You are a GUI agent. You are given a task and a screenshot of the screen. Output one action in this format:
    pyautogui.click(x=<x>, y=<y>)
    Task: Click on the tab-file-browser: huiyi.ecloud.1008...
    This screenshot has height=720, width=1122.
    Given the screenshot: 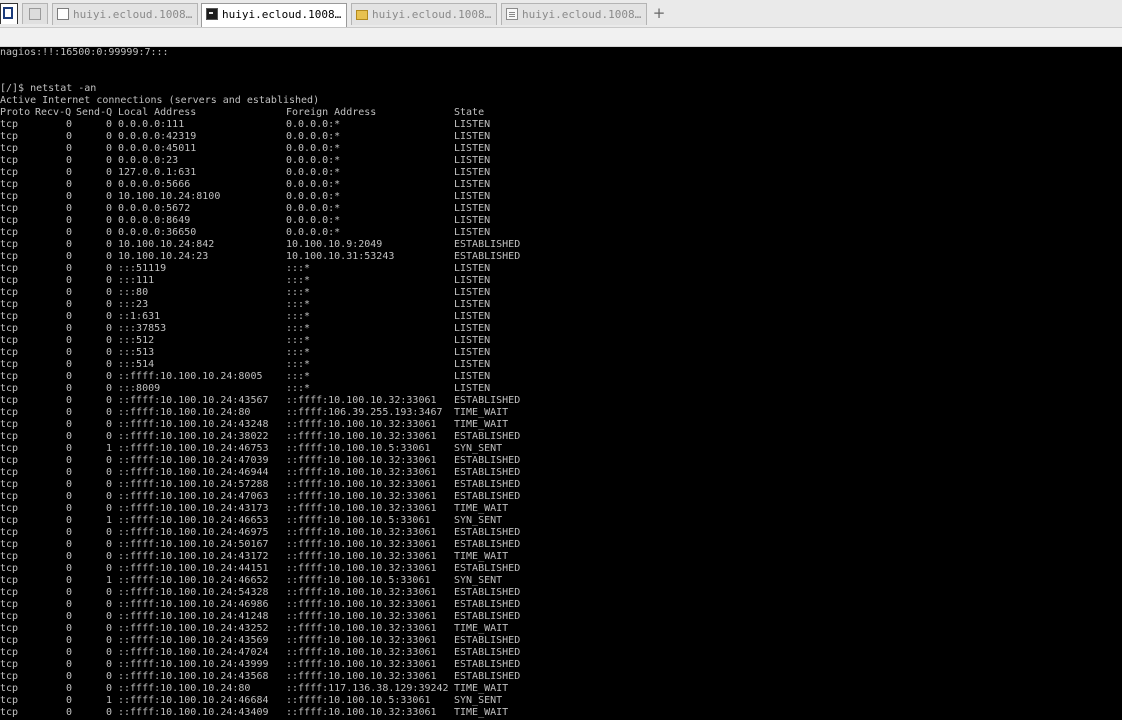 What is the action you would take?
    pyautogui.click(x=424, y=14)
    